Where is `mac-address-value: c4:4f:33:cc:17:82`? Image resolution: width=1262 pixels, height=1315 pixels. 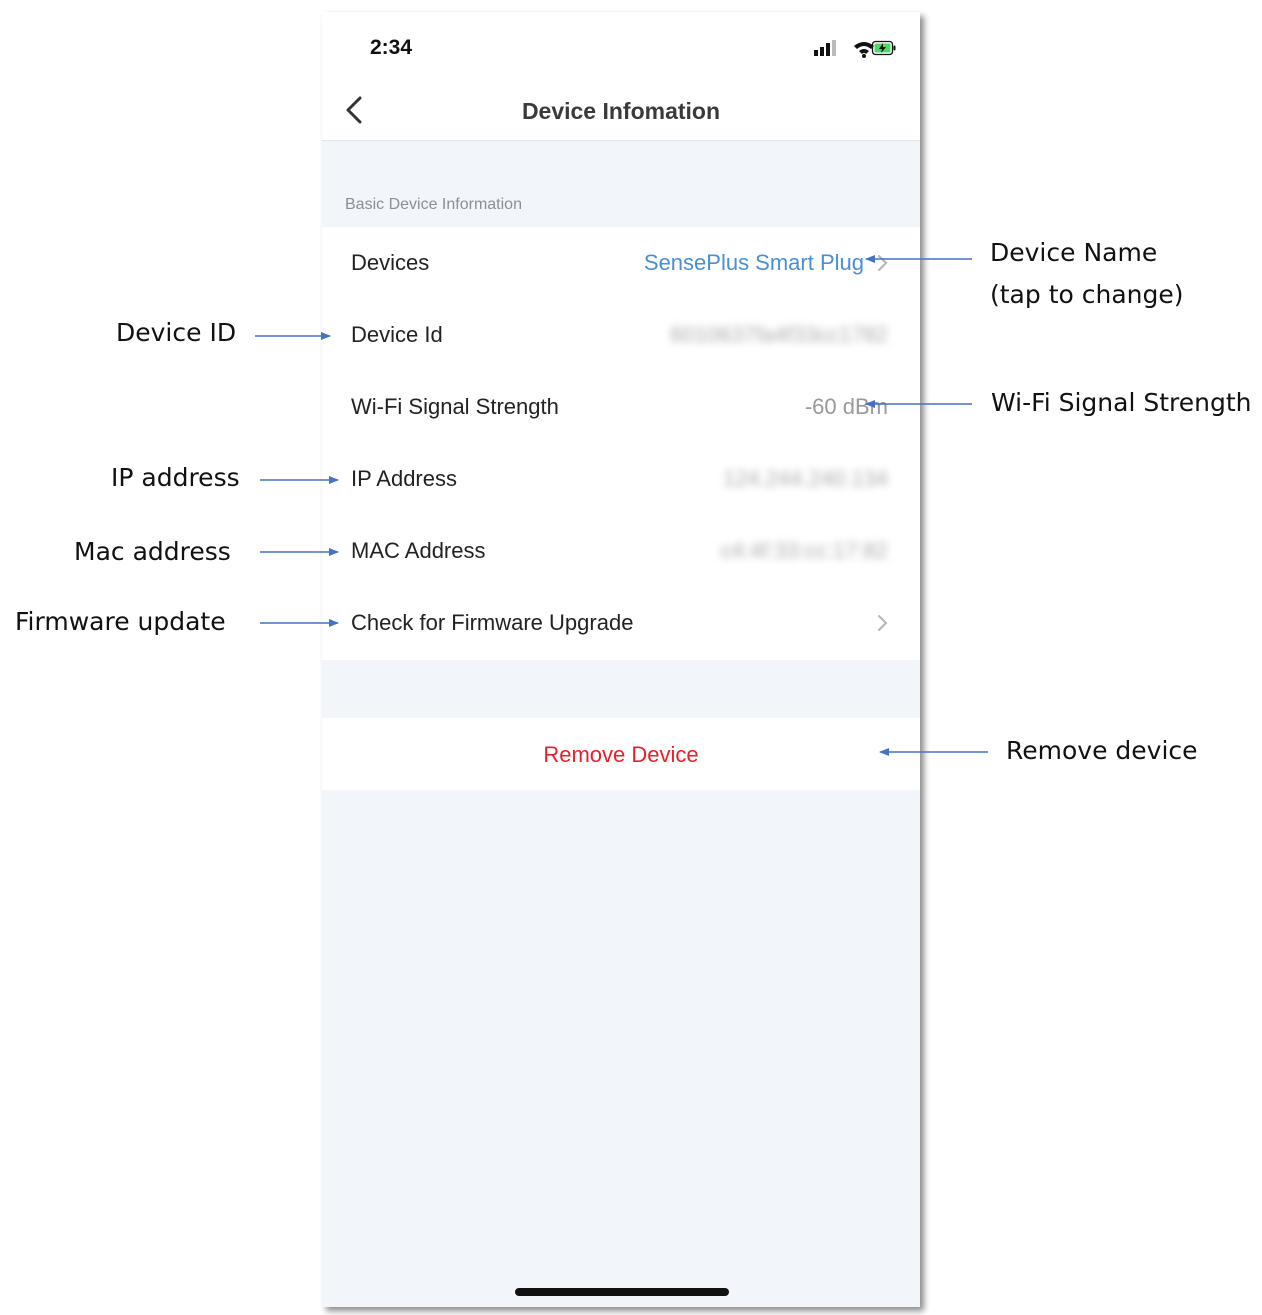
mac-address-value: c4:4f:33:cc:17:82 is located at coordinates (804, 550).